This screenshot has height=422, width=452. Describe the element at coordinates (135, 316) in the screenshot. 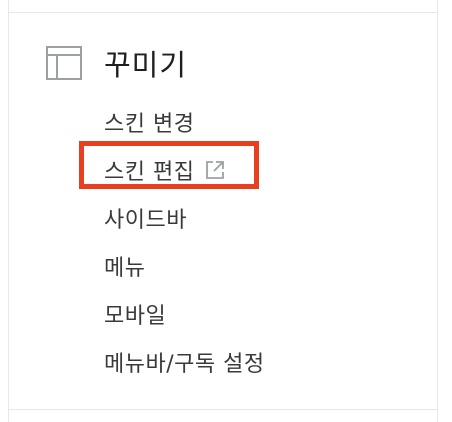

I see `menu-item-label: 모바일` at that location.